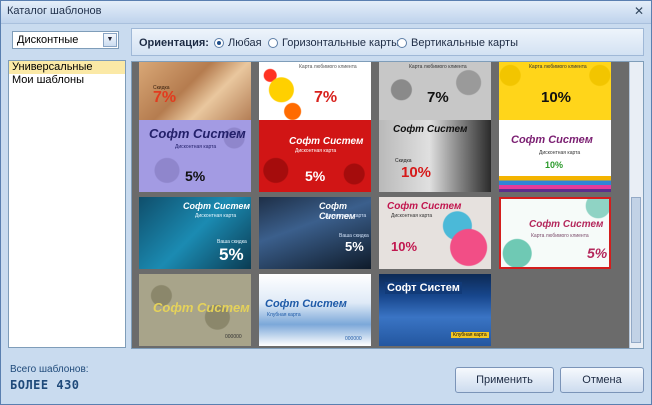 This screenshot has height=405, width=652. I want to click on left-panel: Дисконтные ▼ Универсальные Мои шаблоны, so click(66, 188).